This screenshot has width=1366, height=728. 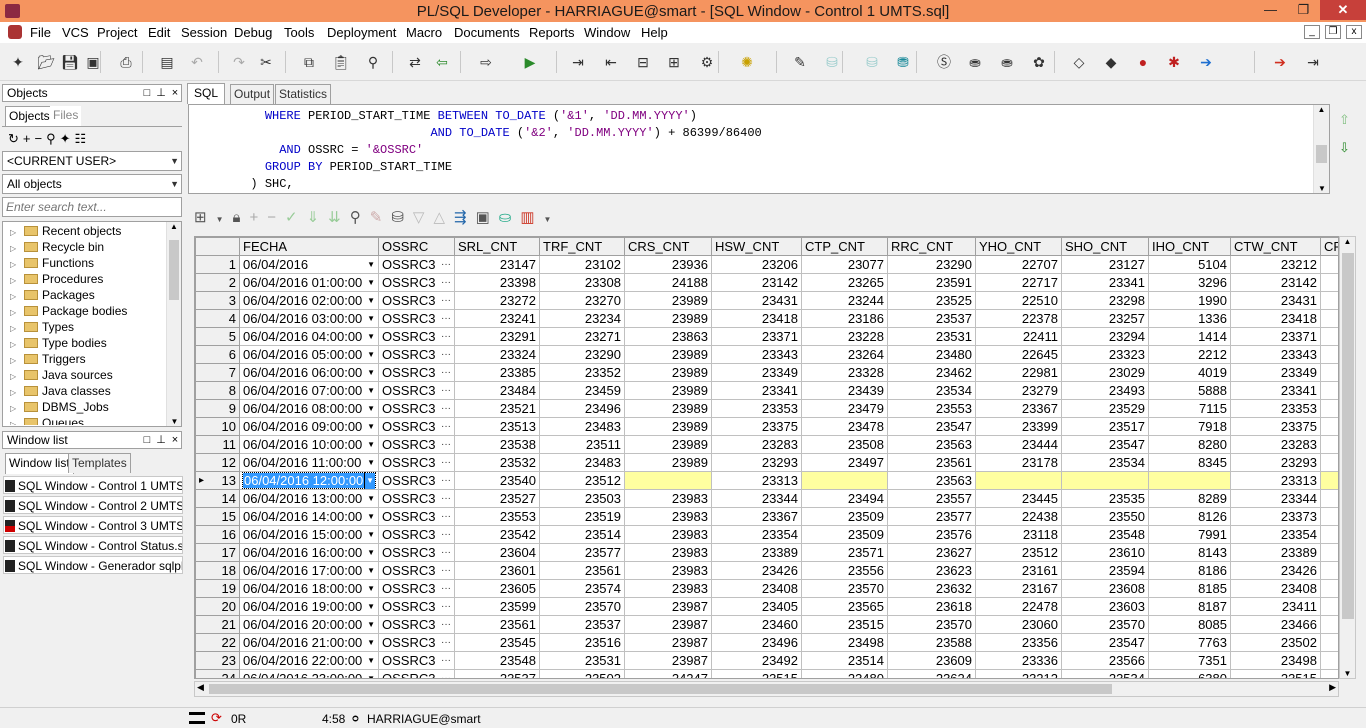 What do you see at coordinates (15, 138) in the screenshot?
I see `refresh-icon: ↻` at bounding box center [15, 138].